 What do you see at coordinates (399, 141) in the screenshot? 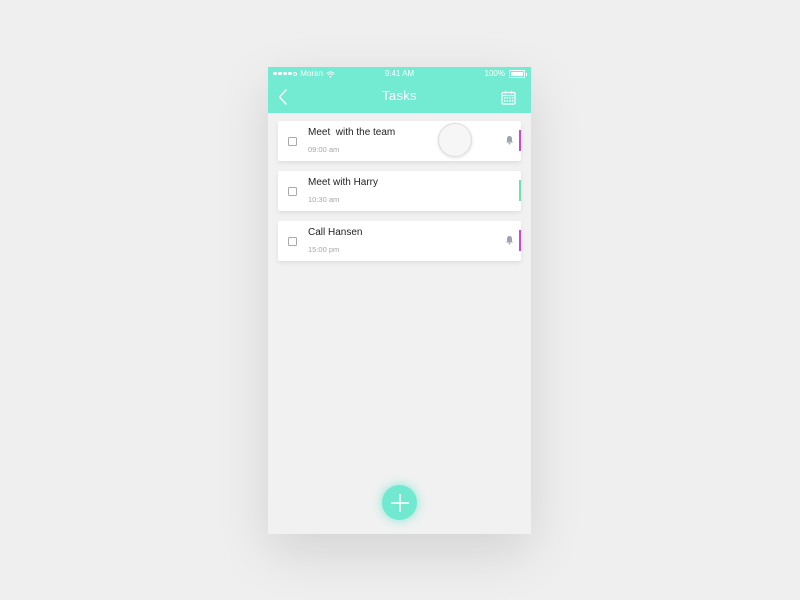
I see `task-card: Meet with the team 09:00 am` at bounding box center [399, 141].